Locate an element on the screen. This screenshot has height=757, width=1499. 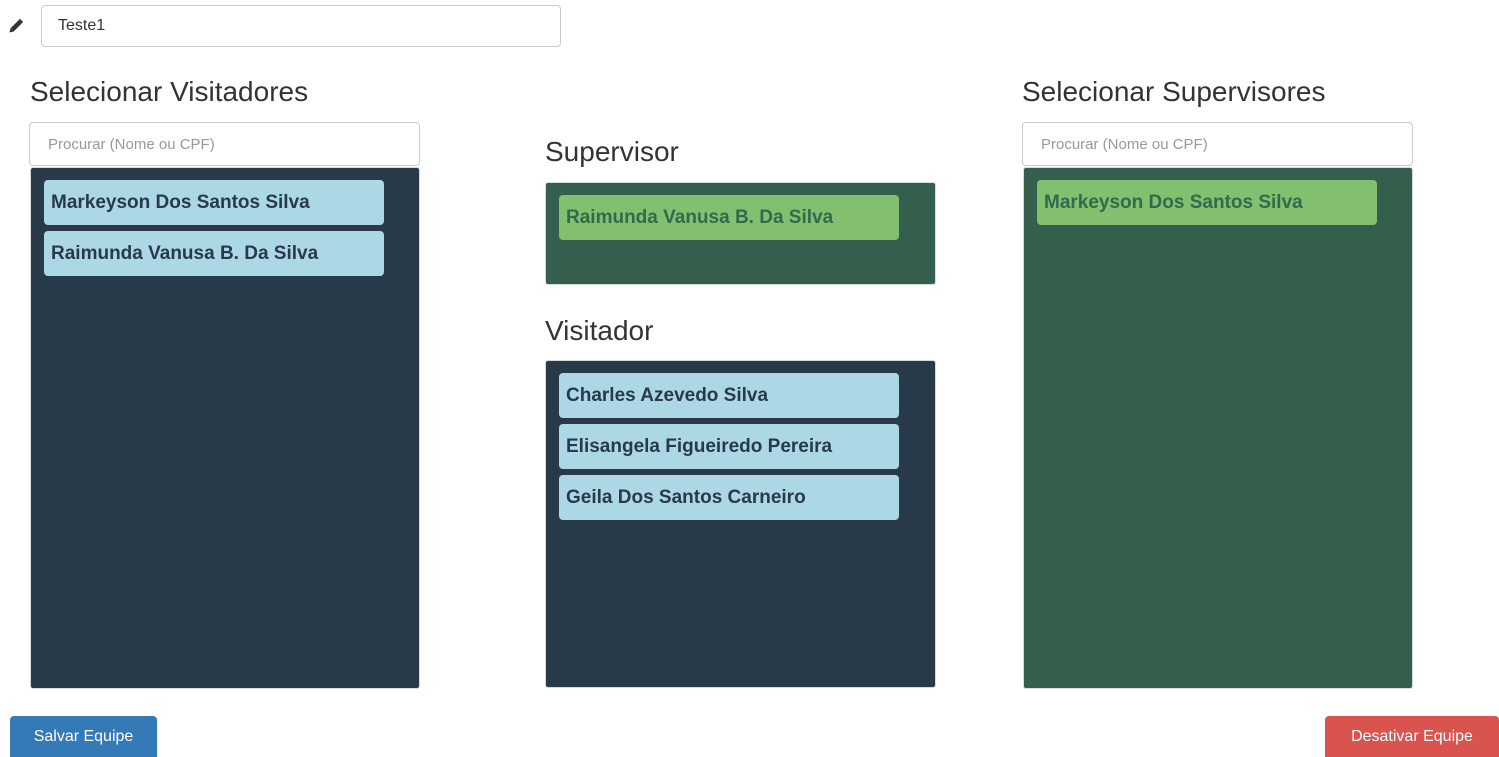
save-team-button: Salvar Equipe is located at coordinates (83, 736).